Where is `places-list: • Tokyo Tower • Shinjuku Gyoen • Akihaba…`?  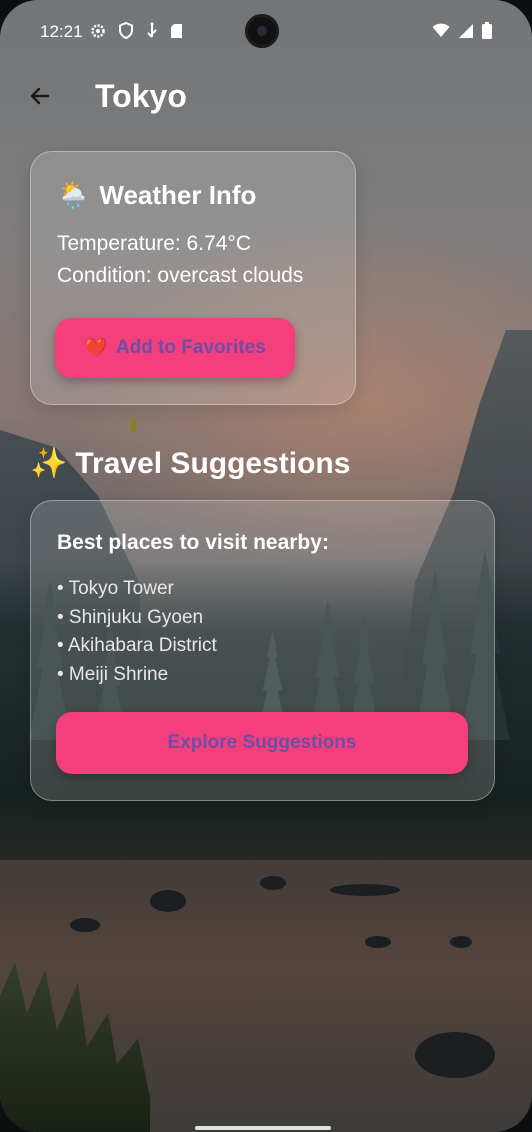 places-list: • Tokyo Tower • Shinjuku Gyoen • Akihaba… is located at coordinates (137, 632).